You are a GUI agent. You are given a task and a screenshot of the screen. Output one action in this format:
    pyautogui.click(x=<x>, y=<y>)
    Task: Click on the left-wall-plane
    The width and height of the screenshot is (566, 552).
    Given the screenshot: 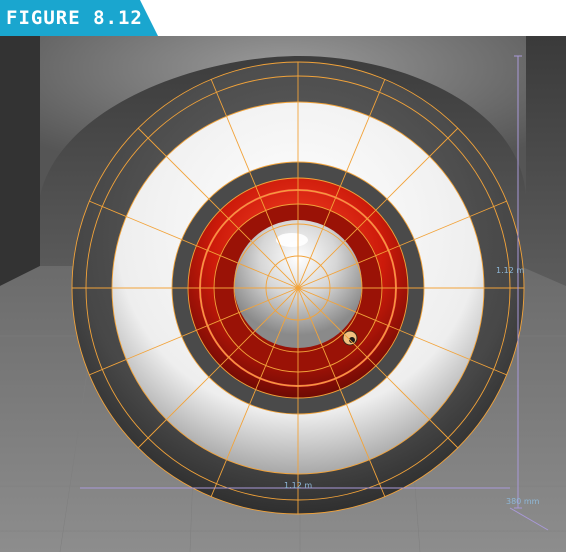 What is the action you would take?
    pyautogui.click(x=20, y=161)
    